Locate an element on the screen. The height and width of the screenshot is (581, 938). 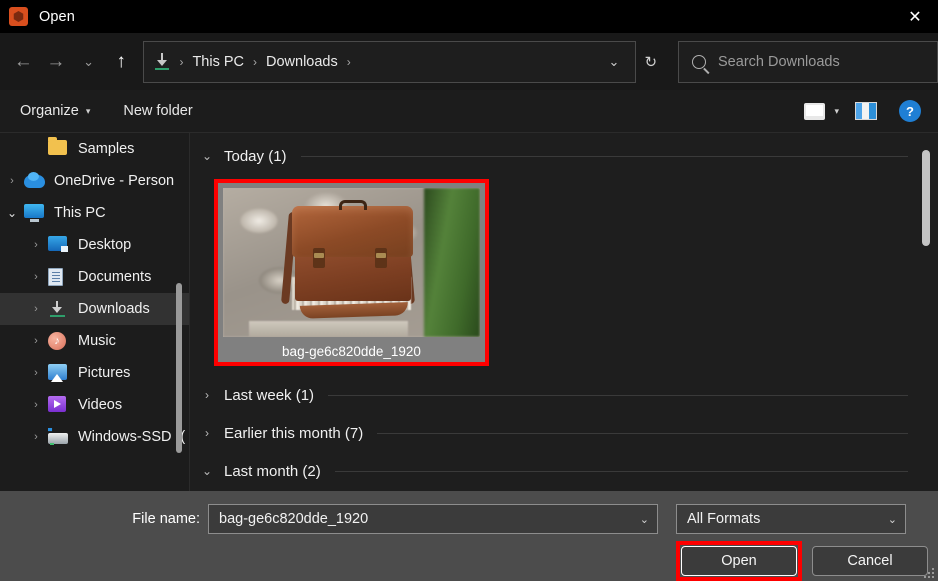
sidebar-item-windows-ssd: › Windows-SSD (( is located at coordinates (94, 437).